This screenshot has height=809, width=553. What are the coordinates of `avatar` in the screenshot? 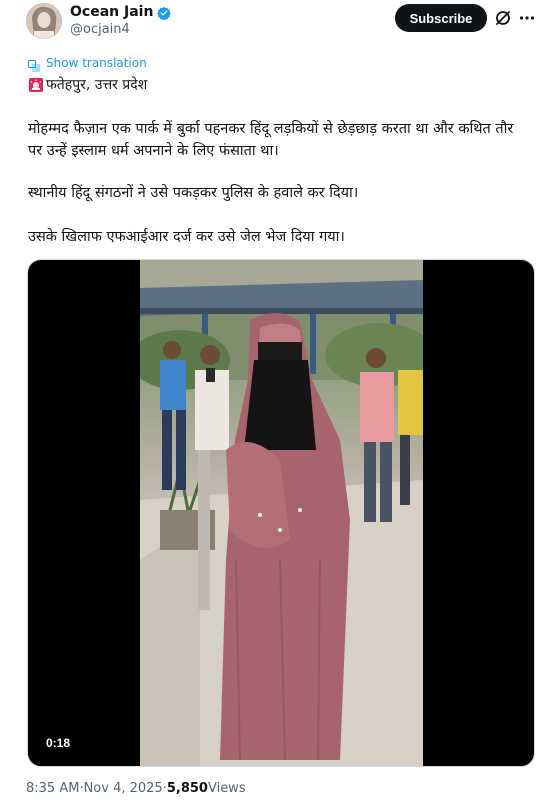 It's located at (44, 21).